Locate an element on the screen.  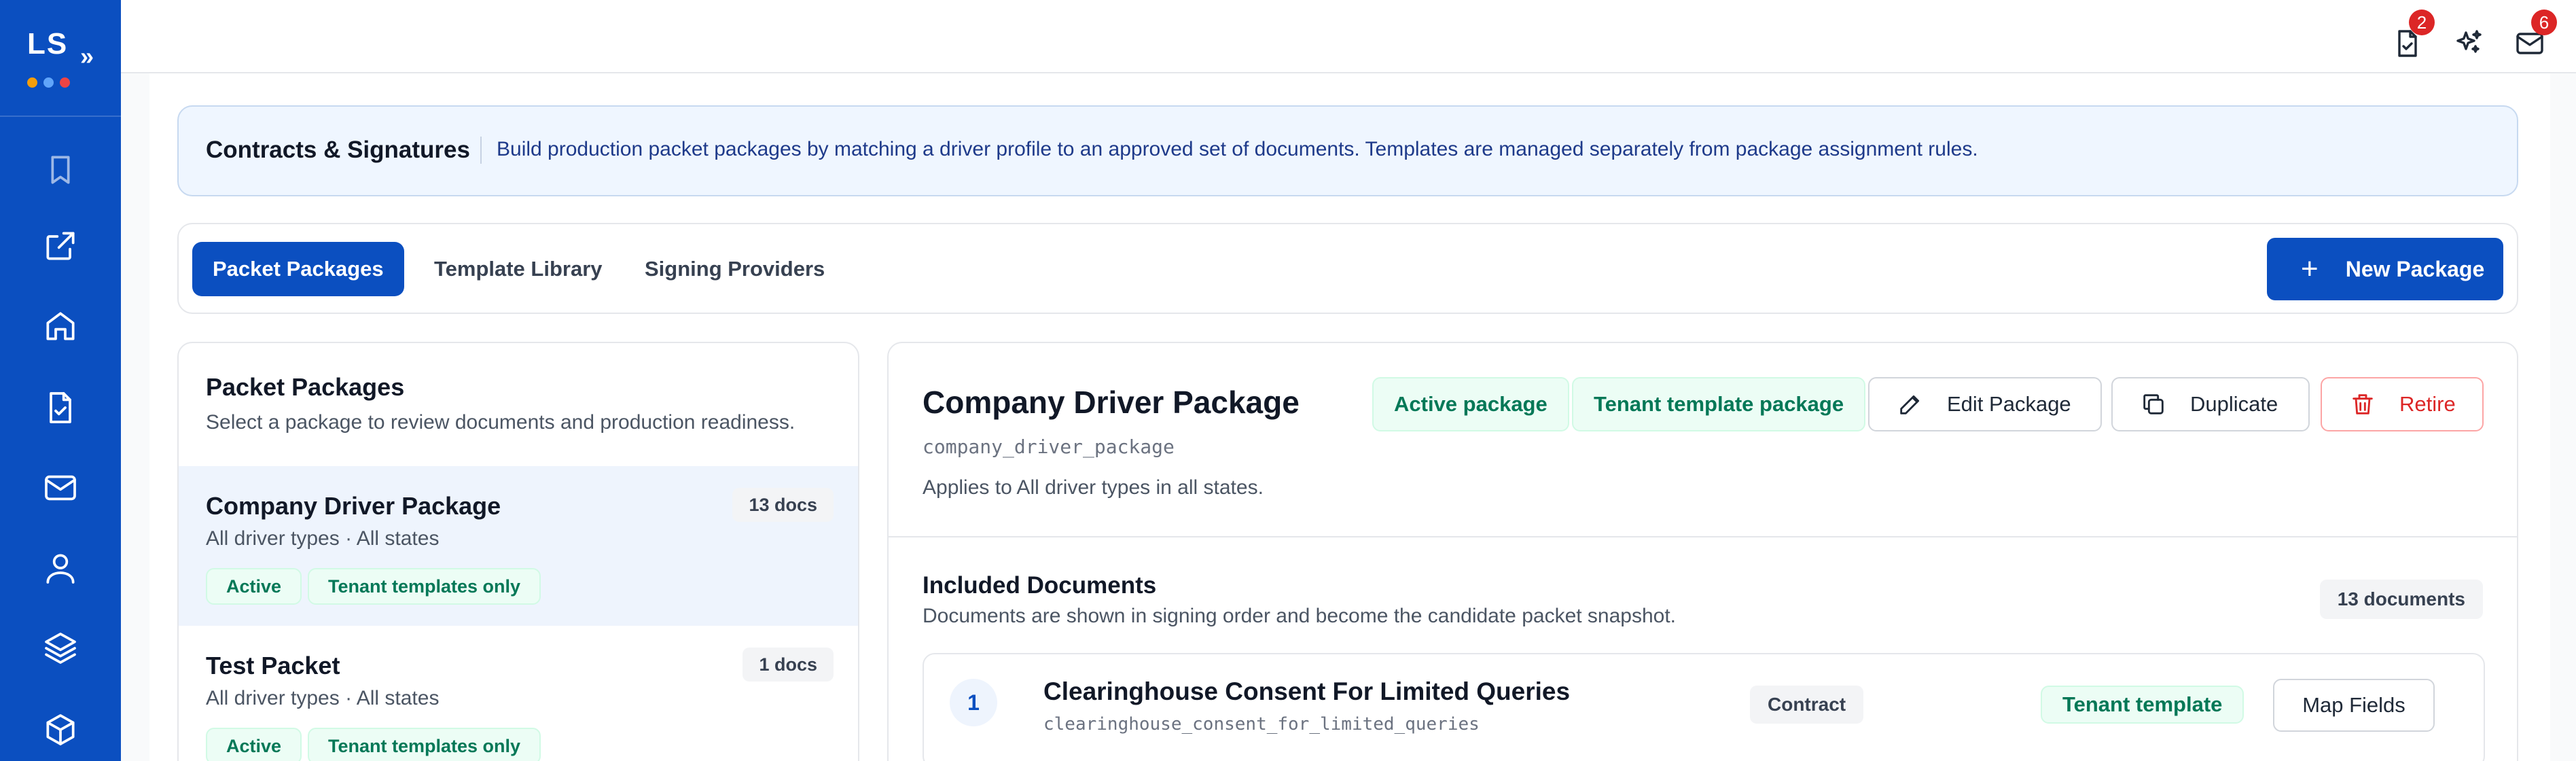
duplicate-button: Duplicate is located at coordinates (2210, 404).